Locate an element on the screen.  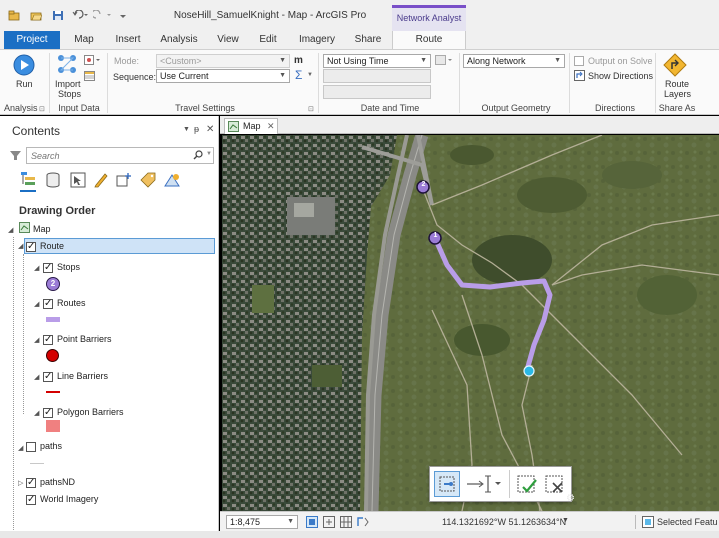
mode-select: <Custom> ▼ is located at coordinates (223, 61).